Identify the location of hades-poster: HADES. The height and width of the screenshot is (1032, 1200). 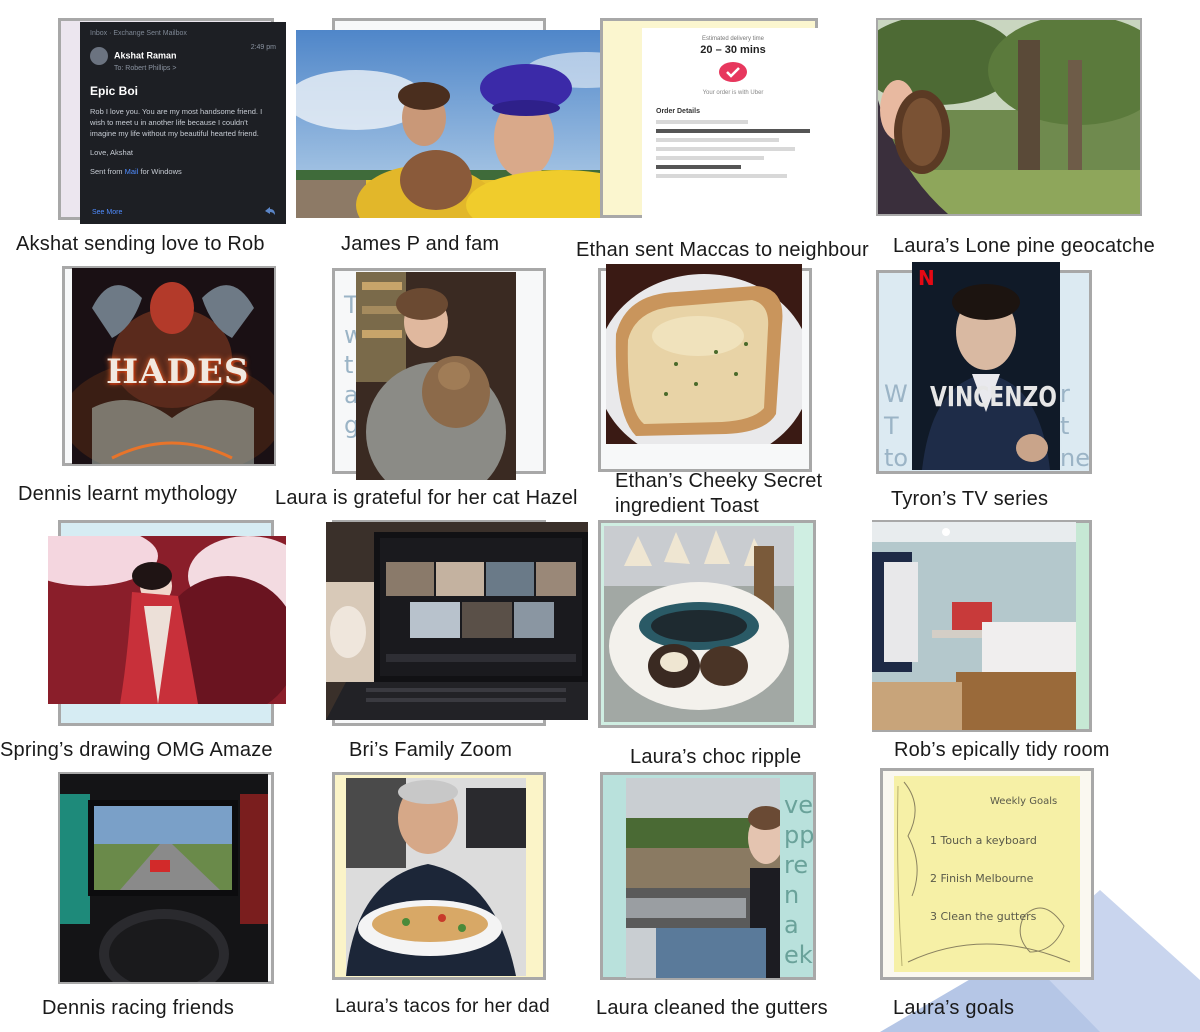
(173, 366).